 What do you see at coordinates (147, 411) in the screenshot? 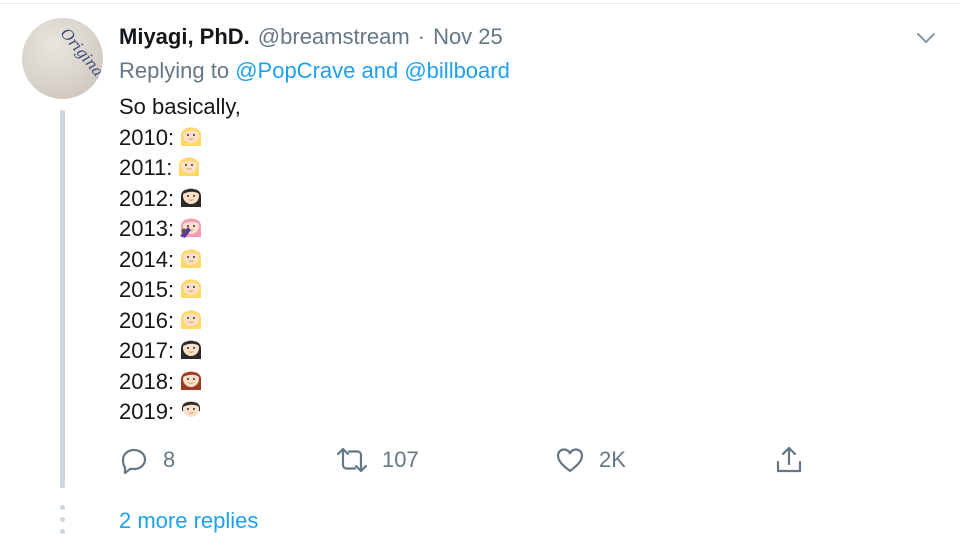
I see `year-label: 2019:` at bounding box center [147, 411].